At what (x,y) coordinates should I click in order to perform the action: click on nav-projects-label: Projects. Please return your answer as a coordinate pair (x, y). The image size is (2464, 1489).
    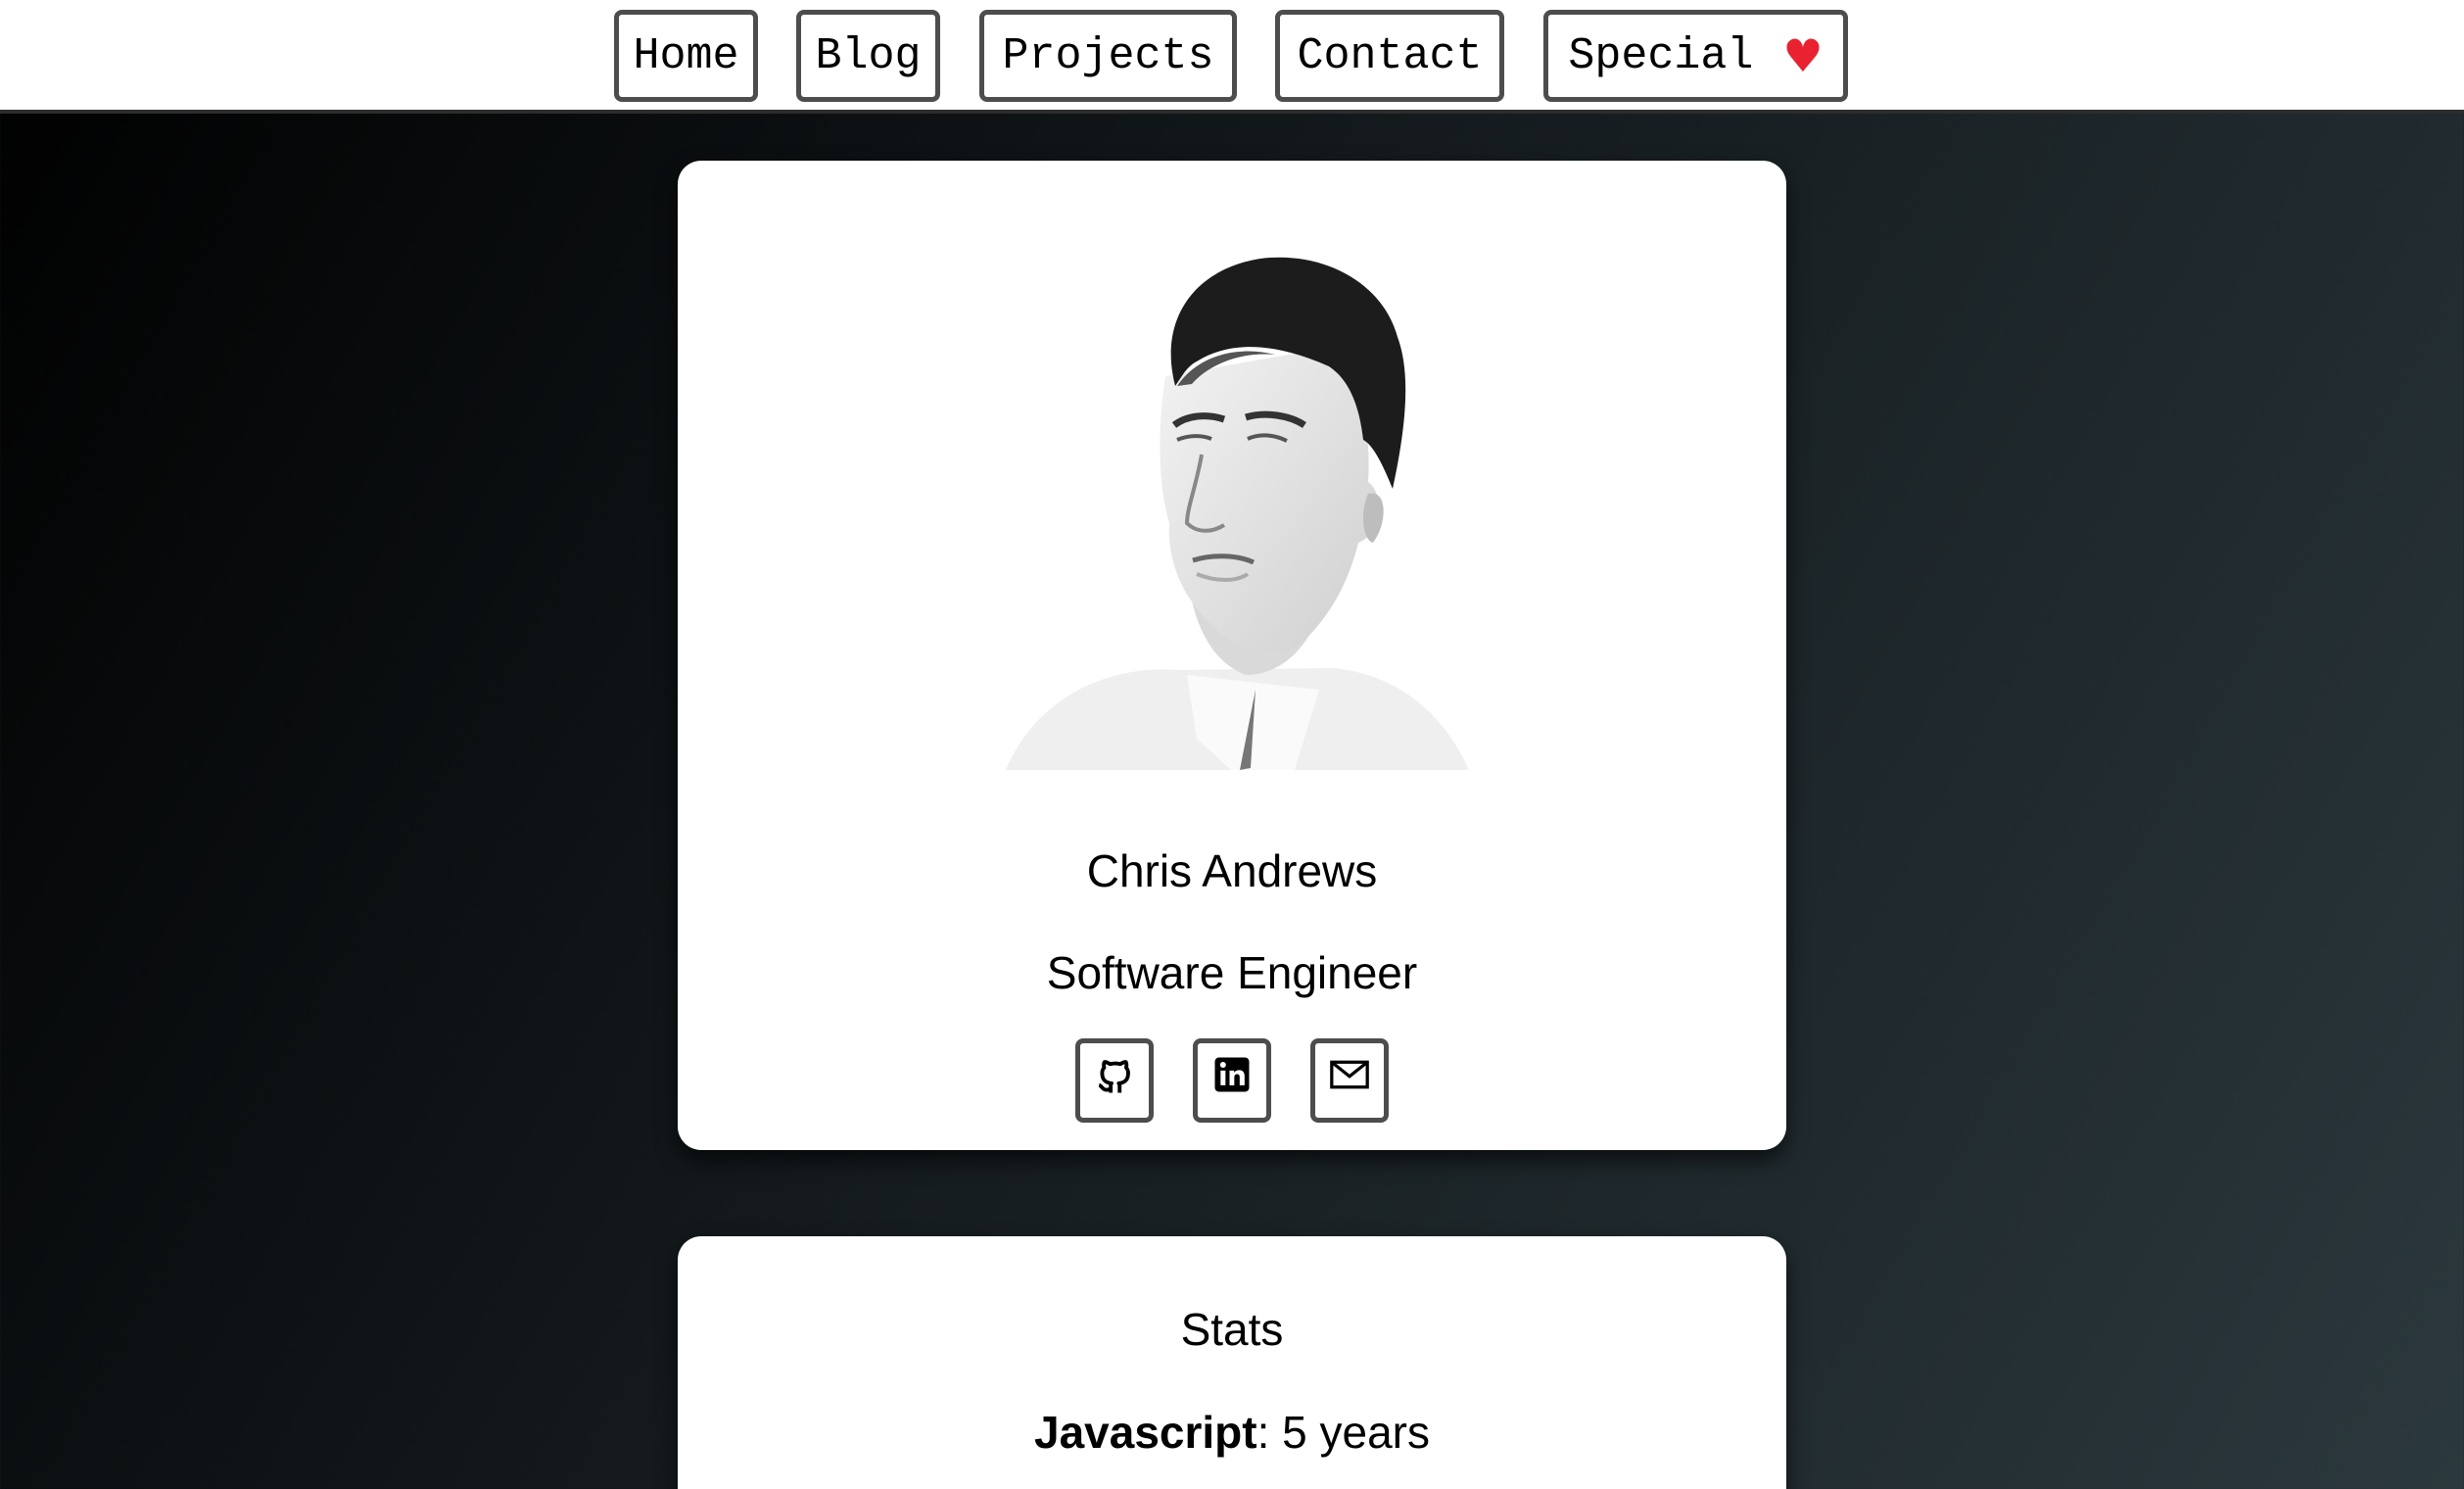
    Looking at the image, I should click on (1108, 55).